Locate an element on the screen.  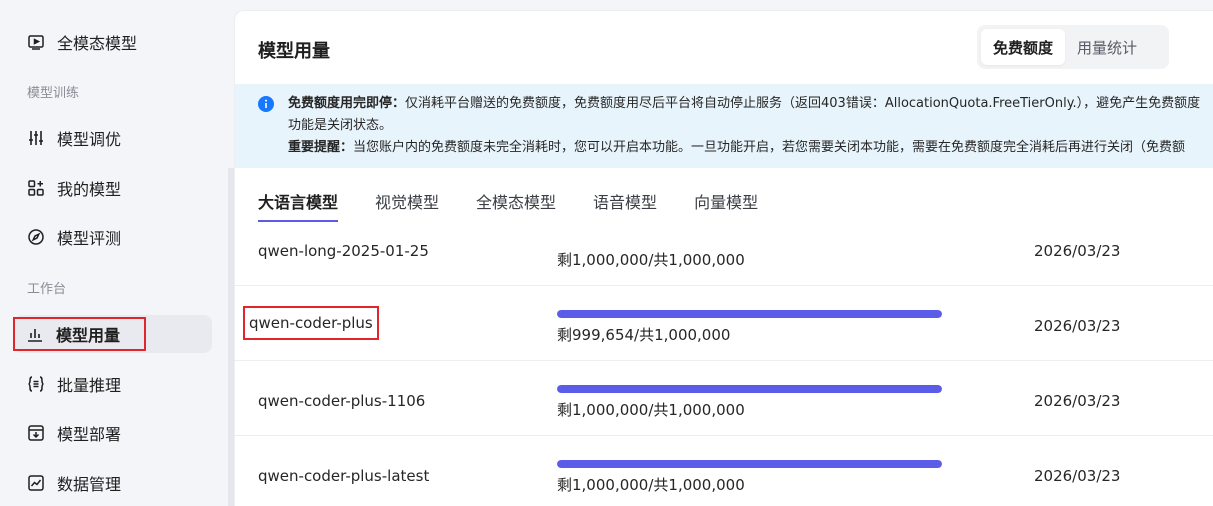
compass-icon is located at coordinates (36, 237).